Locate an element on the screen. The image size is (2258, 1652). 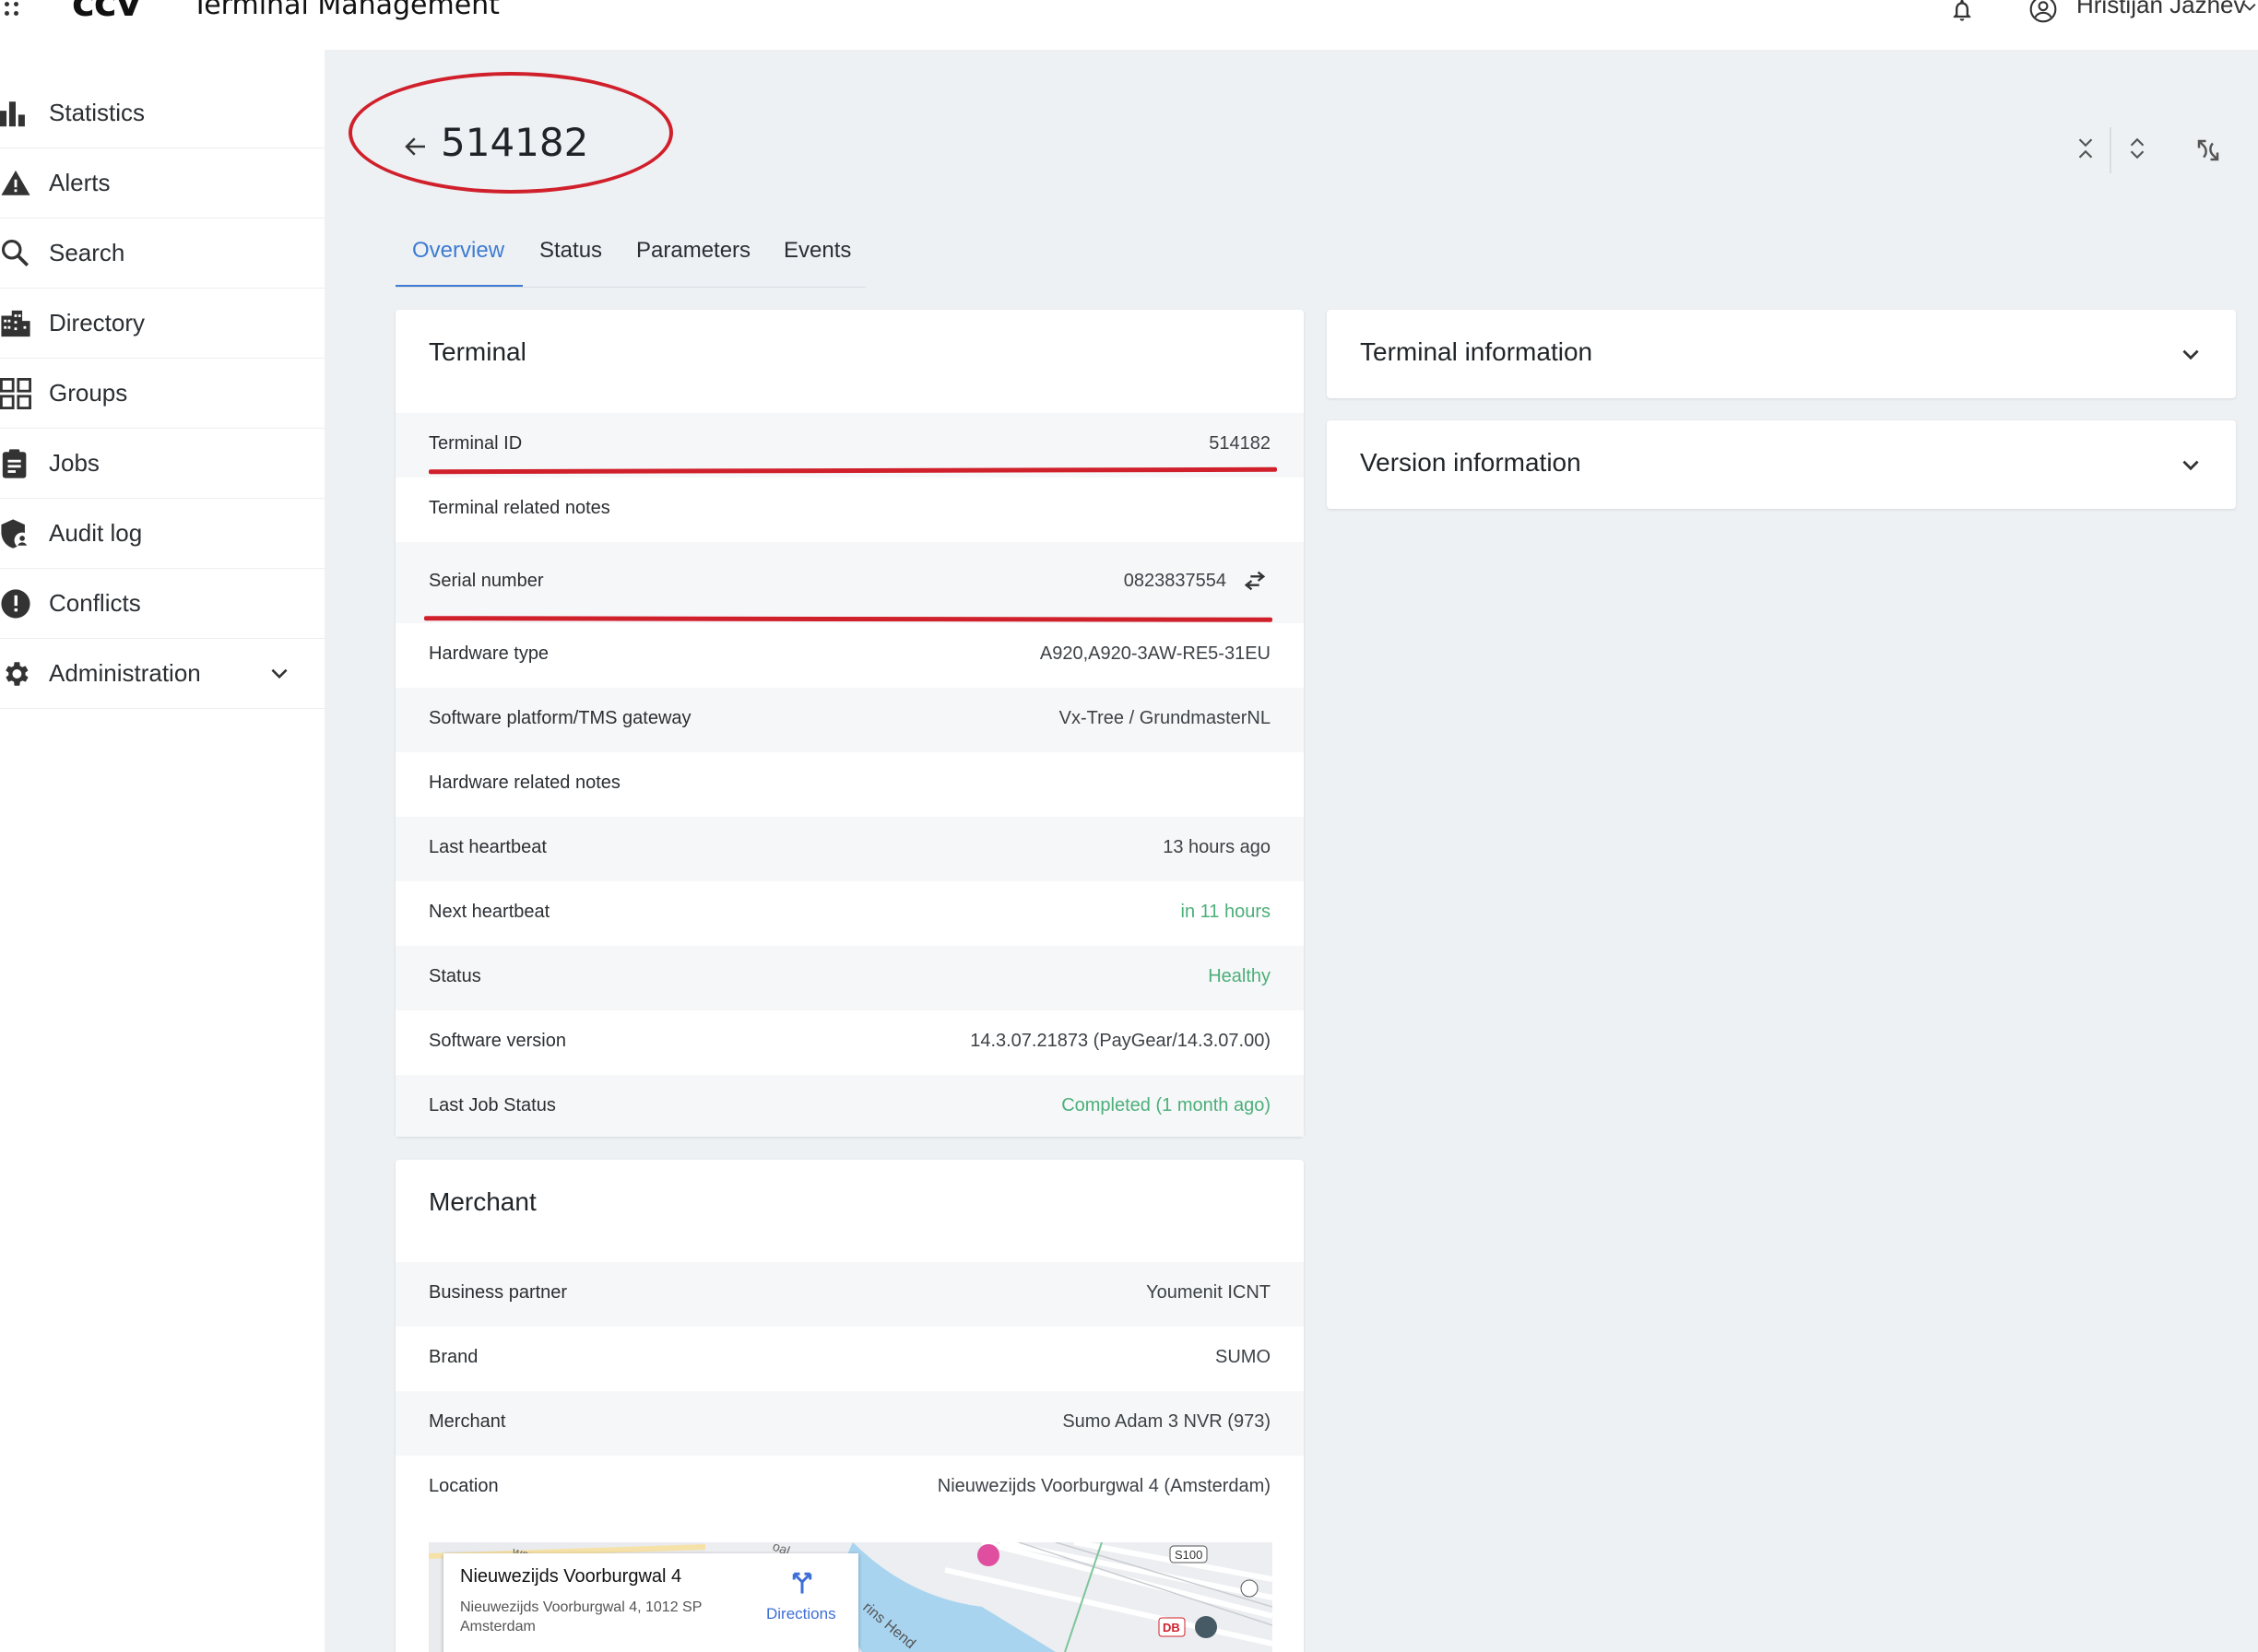
row-value: A920,A920-3AW-RE5-31EU is located at coordinates (1155, 653).